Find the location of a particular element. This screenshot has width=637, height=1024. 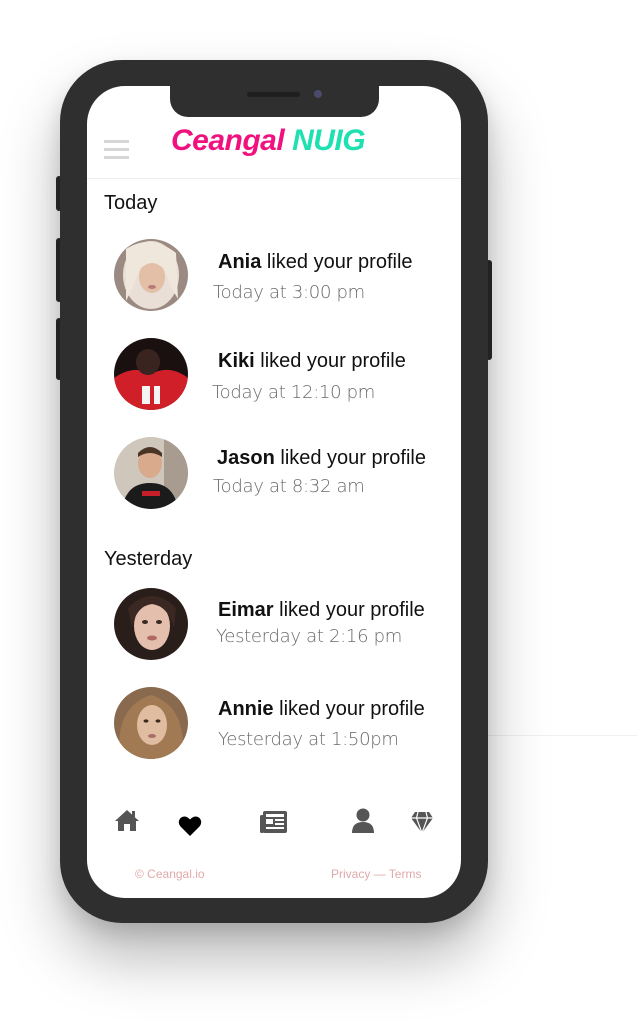

header-divider is located at coordinates (274, 178).